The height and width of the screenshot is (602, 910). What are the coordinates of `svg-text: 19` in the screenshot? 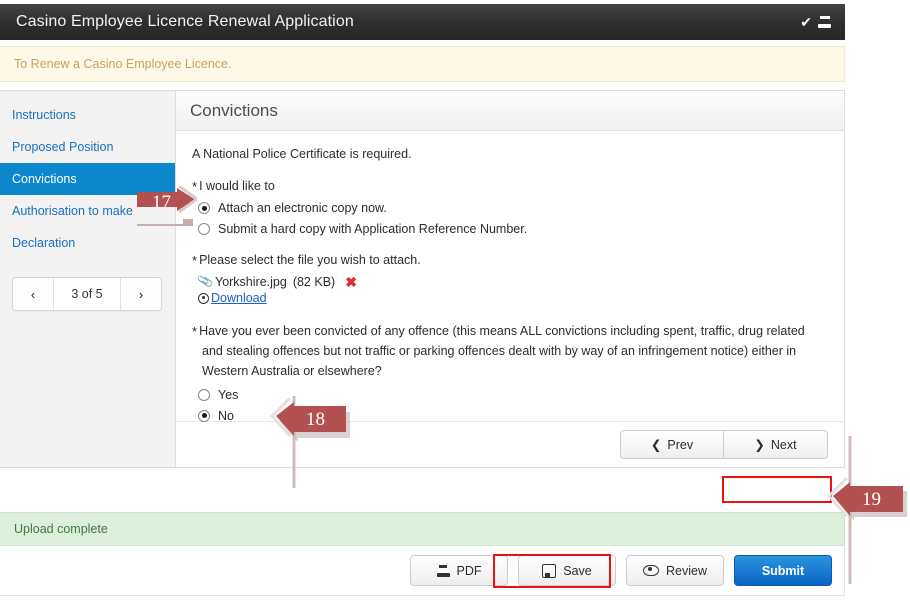 It's located at (871, 499).